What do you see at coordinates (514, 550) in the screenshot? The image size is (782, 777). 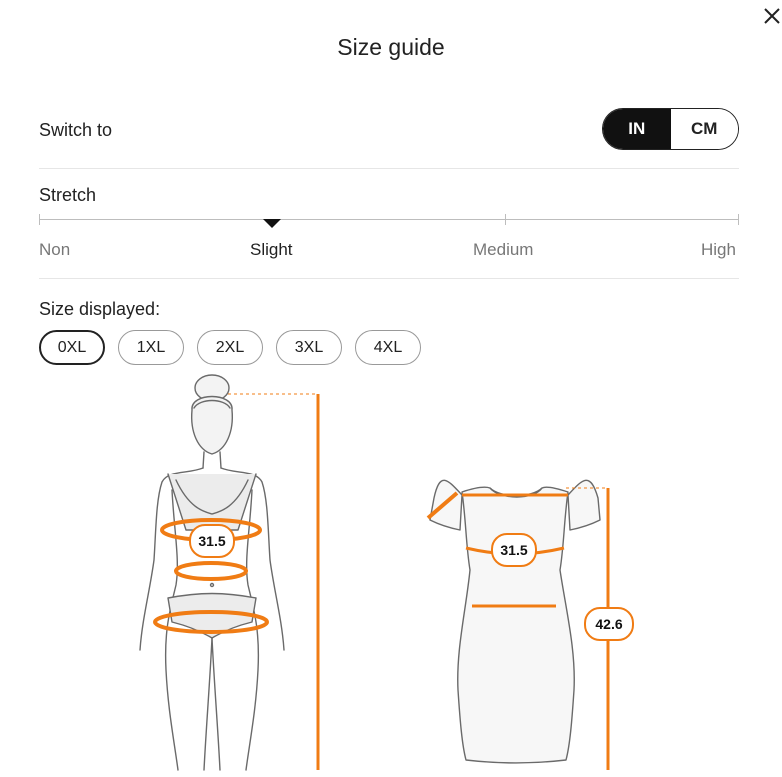 I see `dress-bust-badge: 31.5` at bounding box center [514, 550].